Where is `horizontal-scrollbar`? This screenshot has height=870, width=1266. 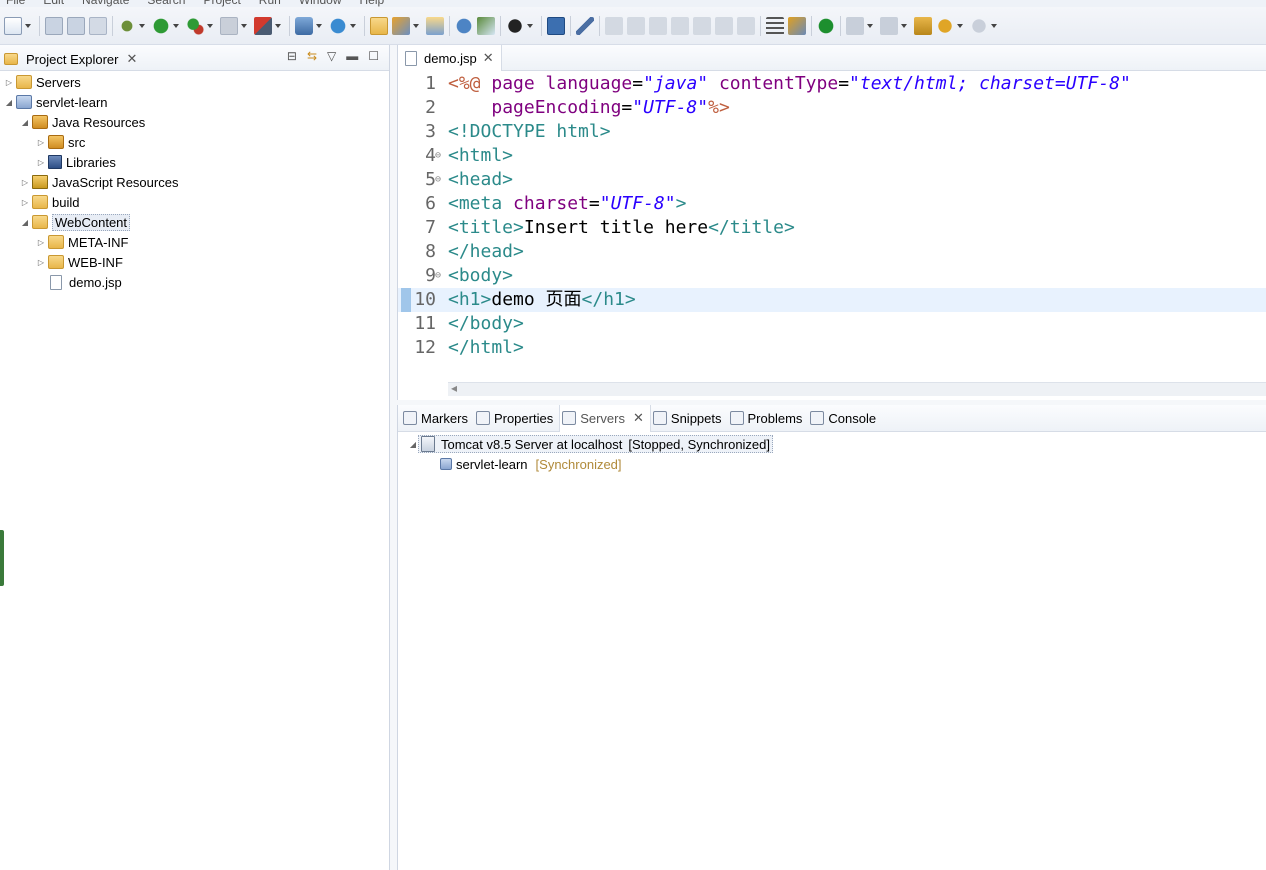
horizontal-scrollbar is located at coordinates (857, 388).